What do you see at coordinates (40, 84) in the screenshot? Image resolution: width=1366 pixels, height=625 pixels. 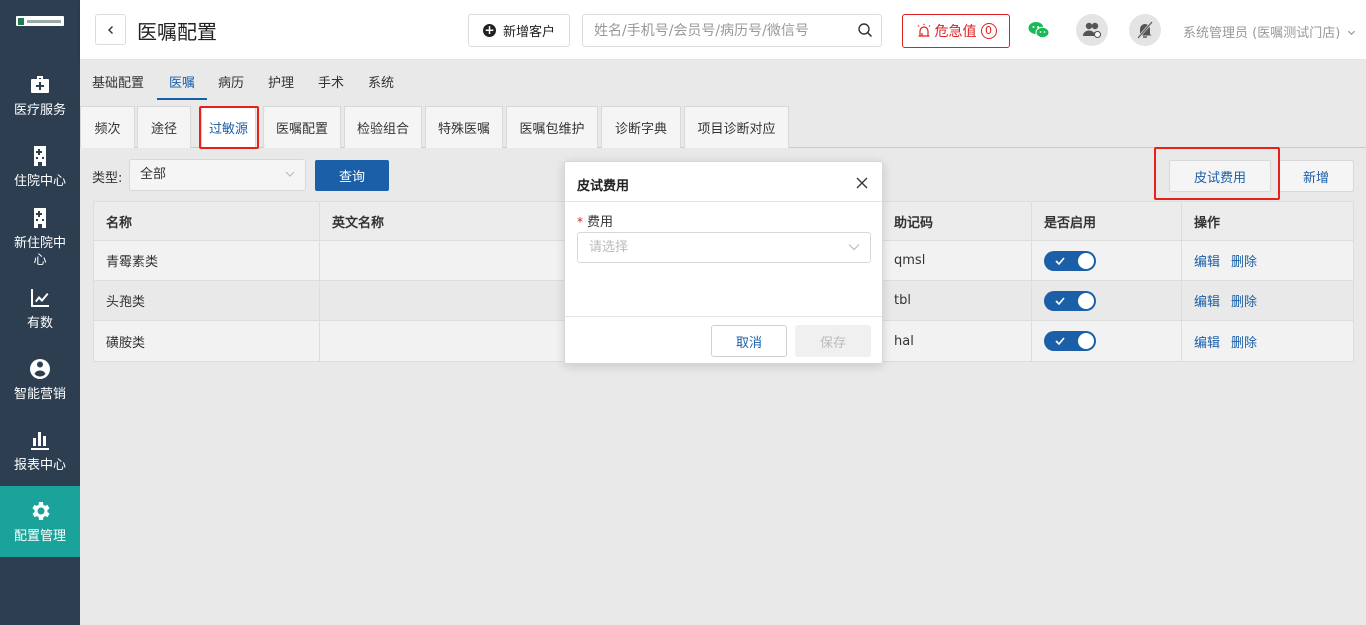 I see `medical-kit-icon` at bounding box center [40, 84].